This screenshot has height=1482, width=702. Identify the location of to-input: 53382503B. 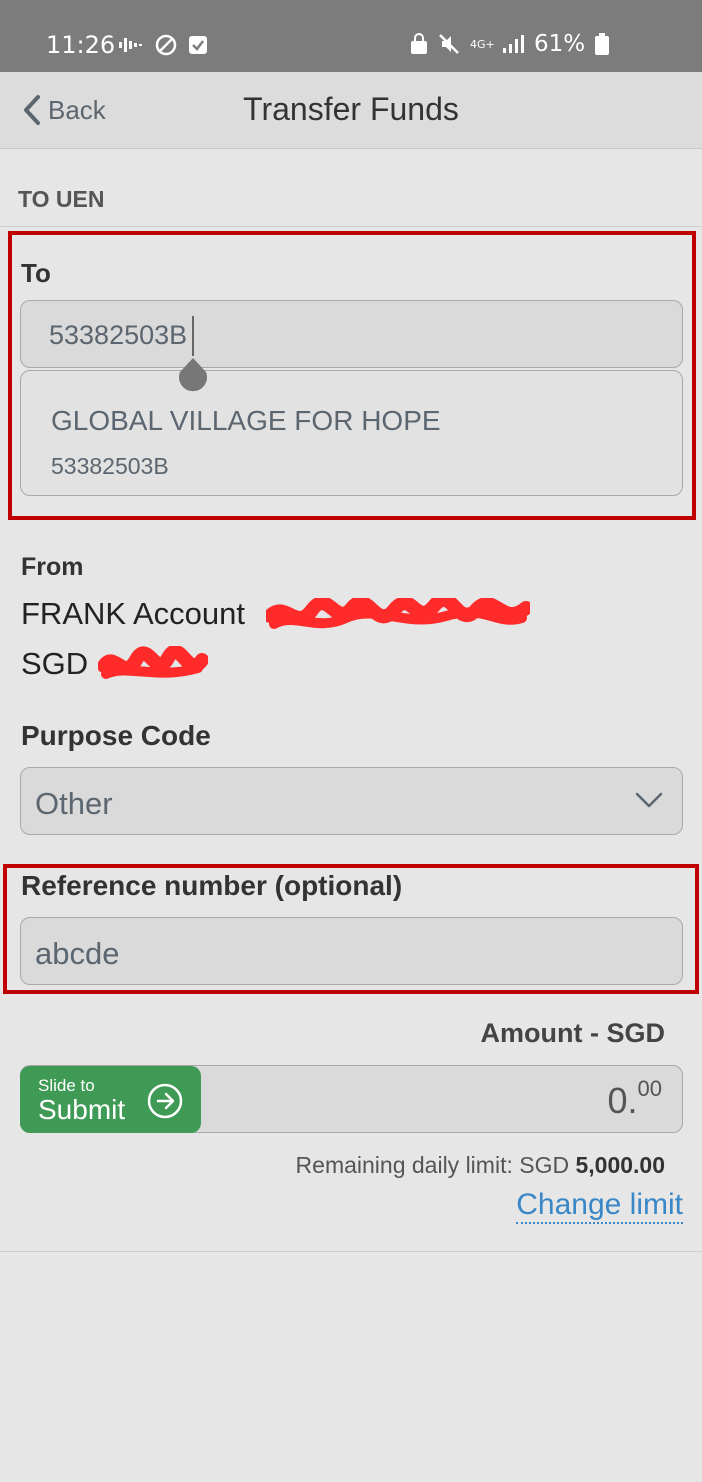
(351, 334).